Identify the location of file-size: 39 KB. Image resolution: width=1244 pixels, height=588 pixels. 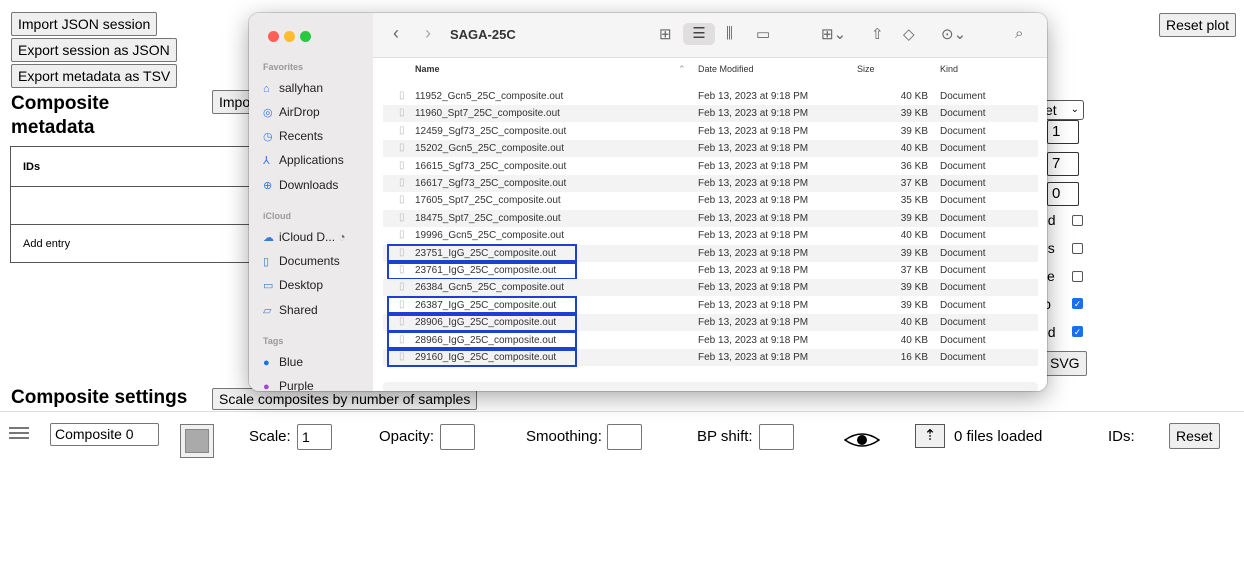
(914, 218).